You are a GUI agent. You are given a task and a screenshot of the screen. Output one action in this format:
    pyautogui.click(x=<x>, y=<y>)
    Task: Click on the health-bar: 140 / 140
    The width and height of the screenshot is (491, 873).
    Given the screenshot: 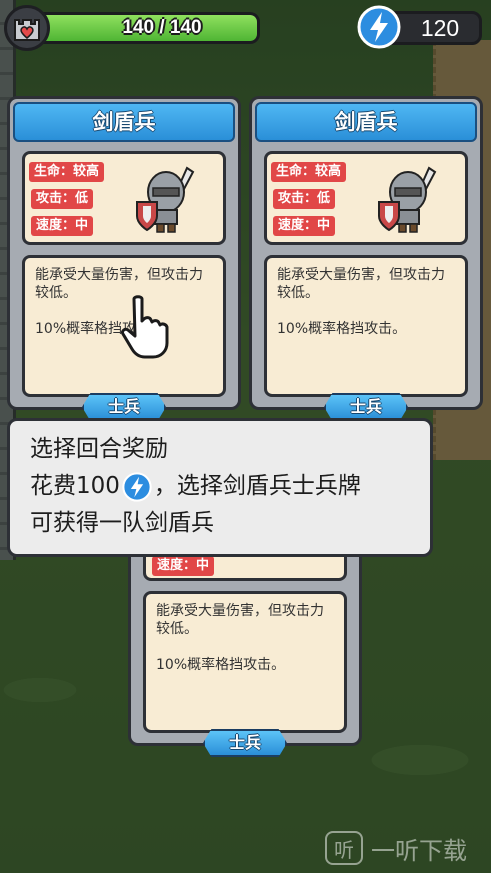 What is the action you would take?
    pyautogui.click(x=147, y=28)
    